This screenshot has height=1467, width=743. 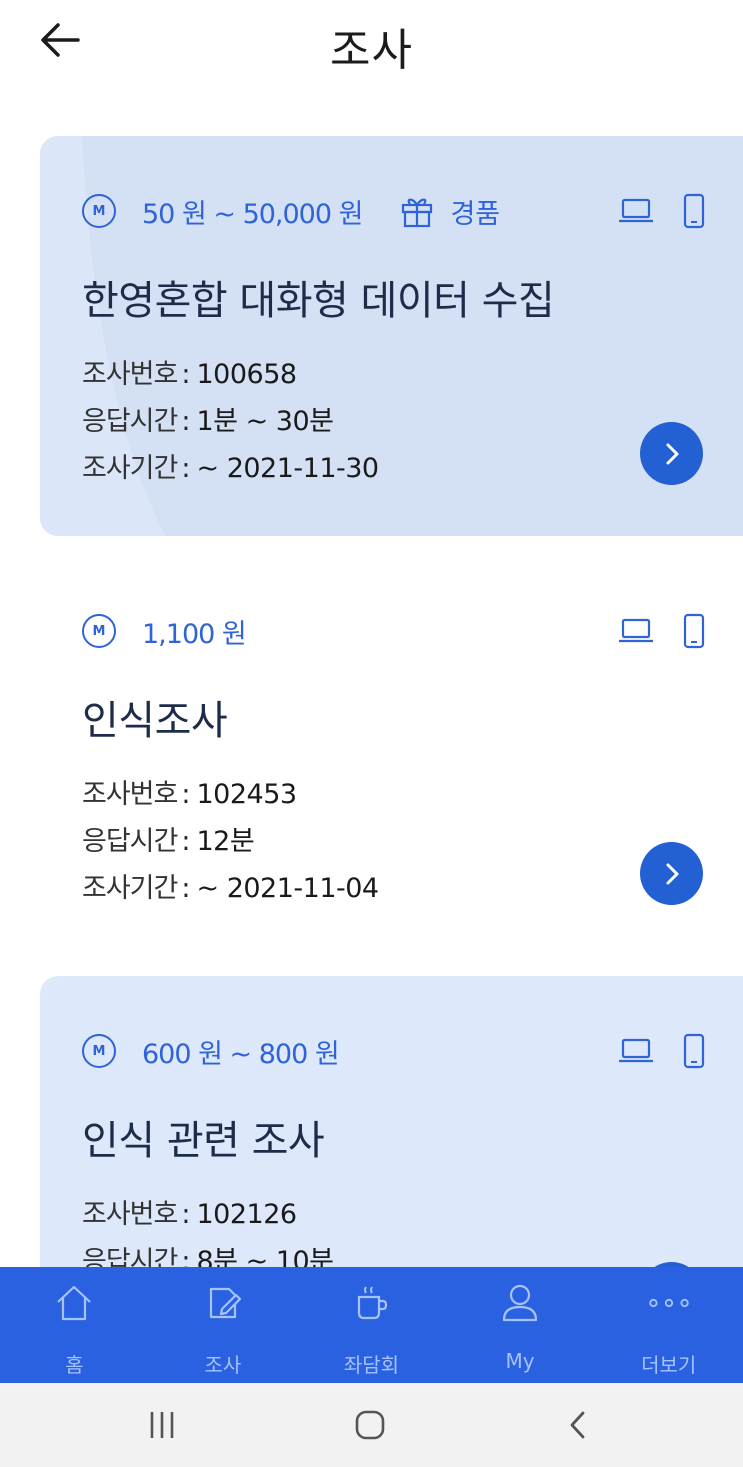 I want to click on recent-apps-button, so click(x=162, y=1425).